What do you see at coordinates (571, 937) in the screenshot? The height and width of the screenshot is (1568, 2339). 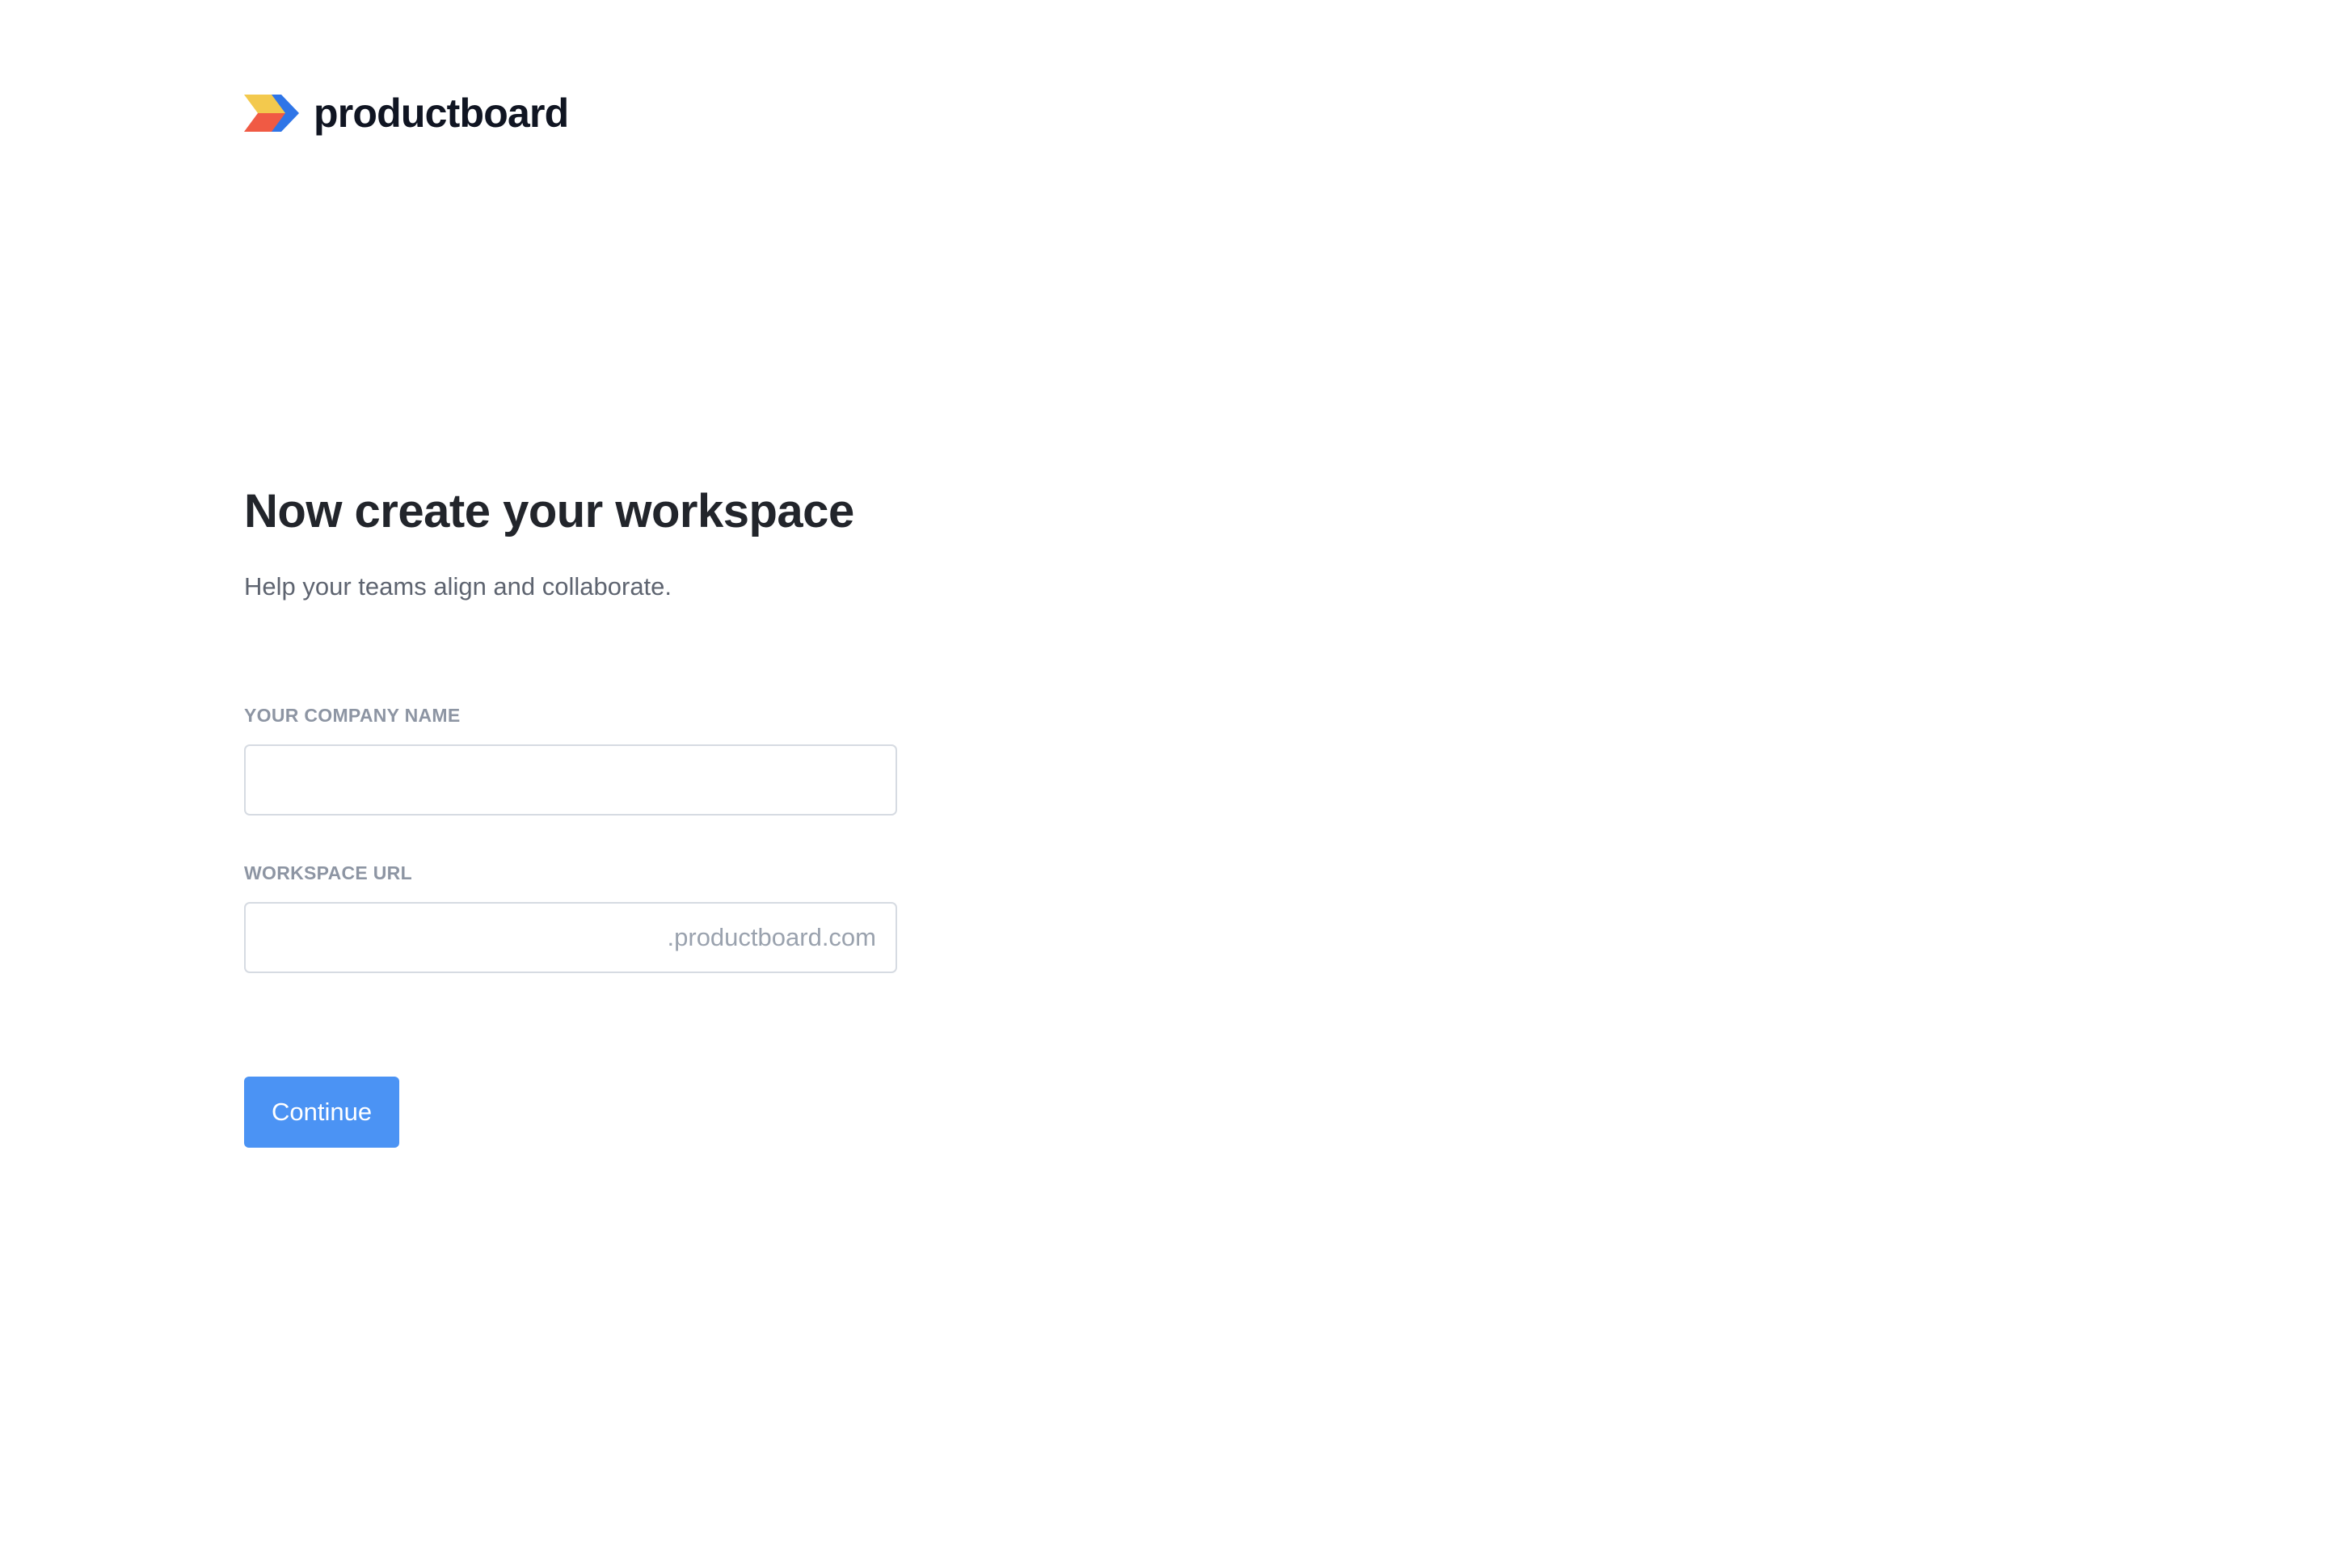 I see `workspace-url-field-container: .productboard.com` at bounding box center [571, 937].